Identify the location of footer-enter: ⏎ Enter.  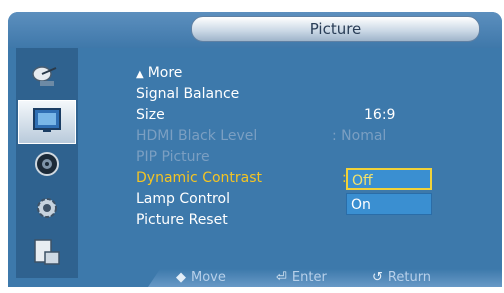
(301, 278).